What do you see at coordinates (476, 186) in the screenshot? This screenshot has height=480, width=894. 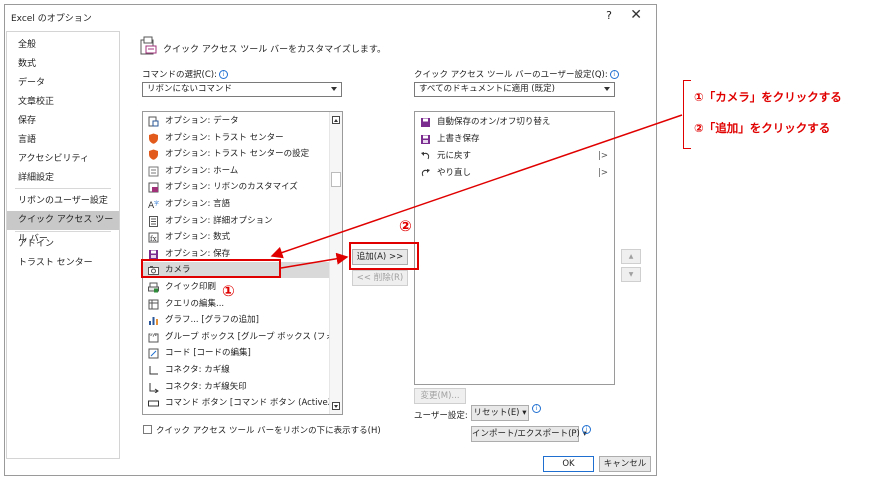 I see `arrow-to-camera` at bounding box center [476, 186].